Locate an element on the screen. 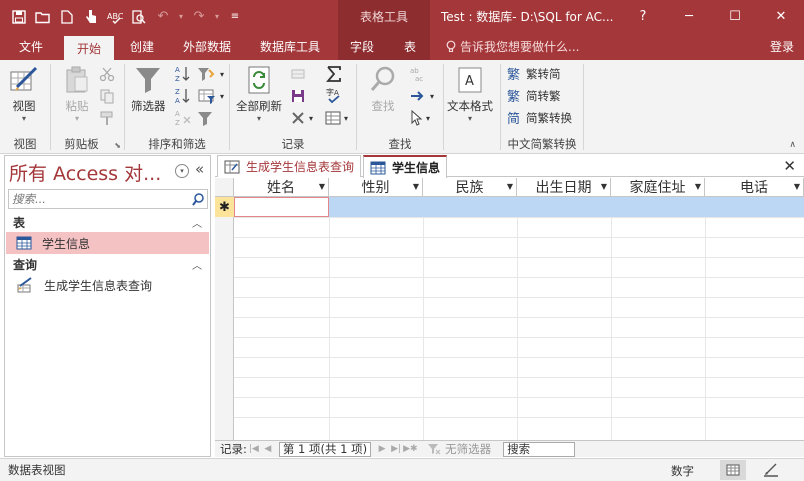 The image size is (804, 481). search-icon is located at coordinates (198, 199).